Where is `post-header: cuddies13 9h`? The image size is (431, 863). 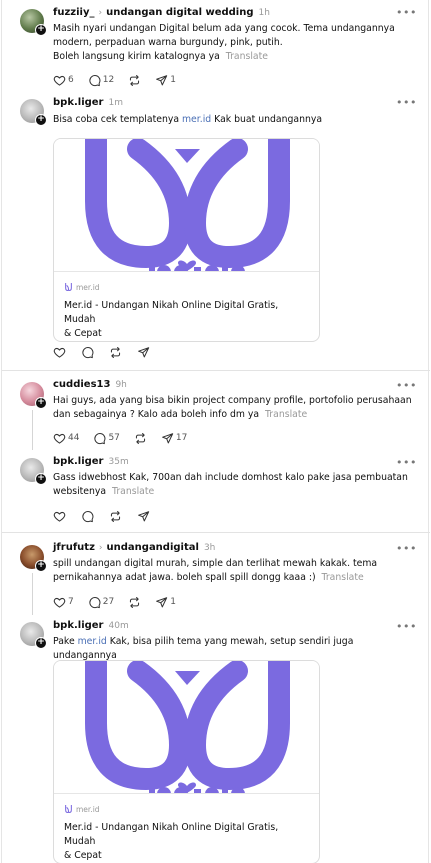 post-header: cuddies13 9h is located at coordinates (90, 385).